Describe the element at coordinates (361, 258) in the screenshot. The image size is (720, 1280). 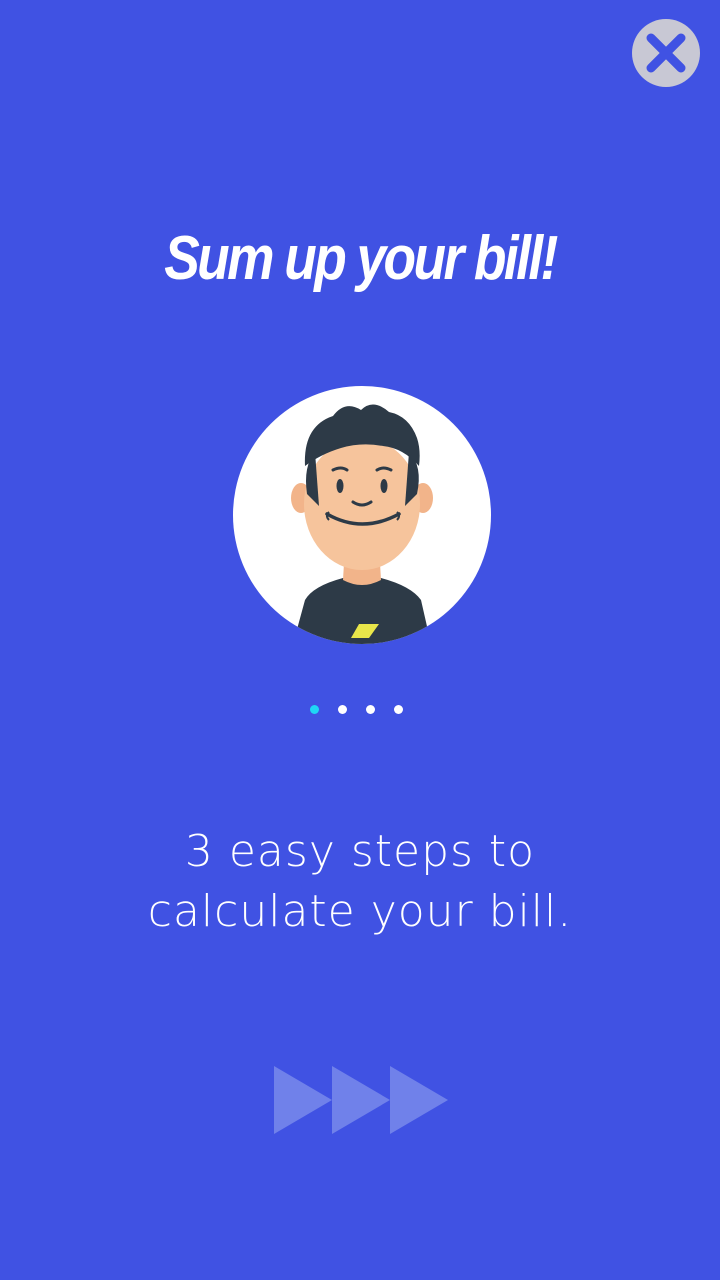
I see `page-title: Sum up your bill!` at that location.